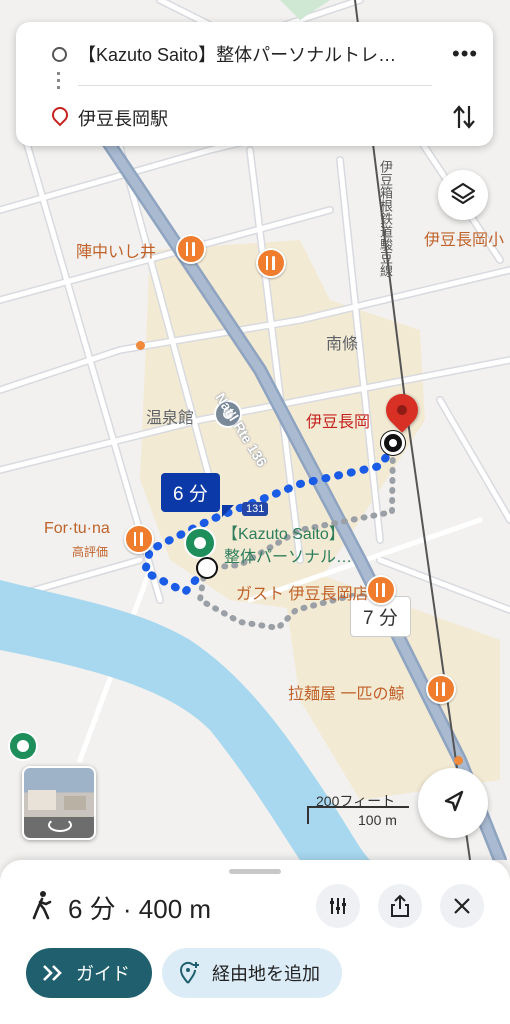 The height and width of the screenshot is (1024, 510). I want to click on street-view-360-icon, so click(60, 825).